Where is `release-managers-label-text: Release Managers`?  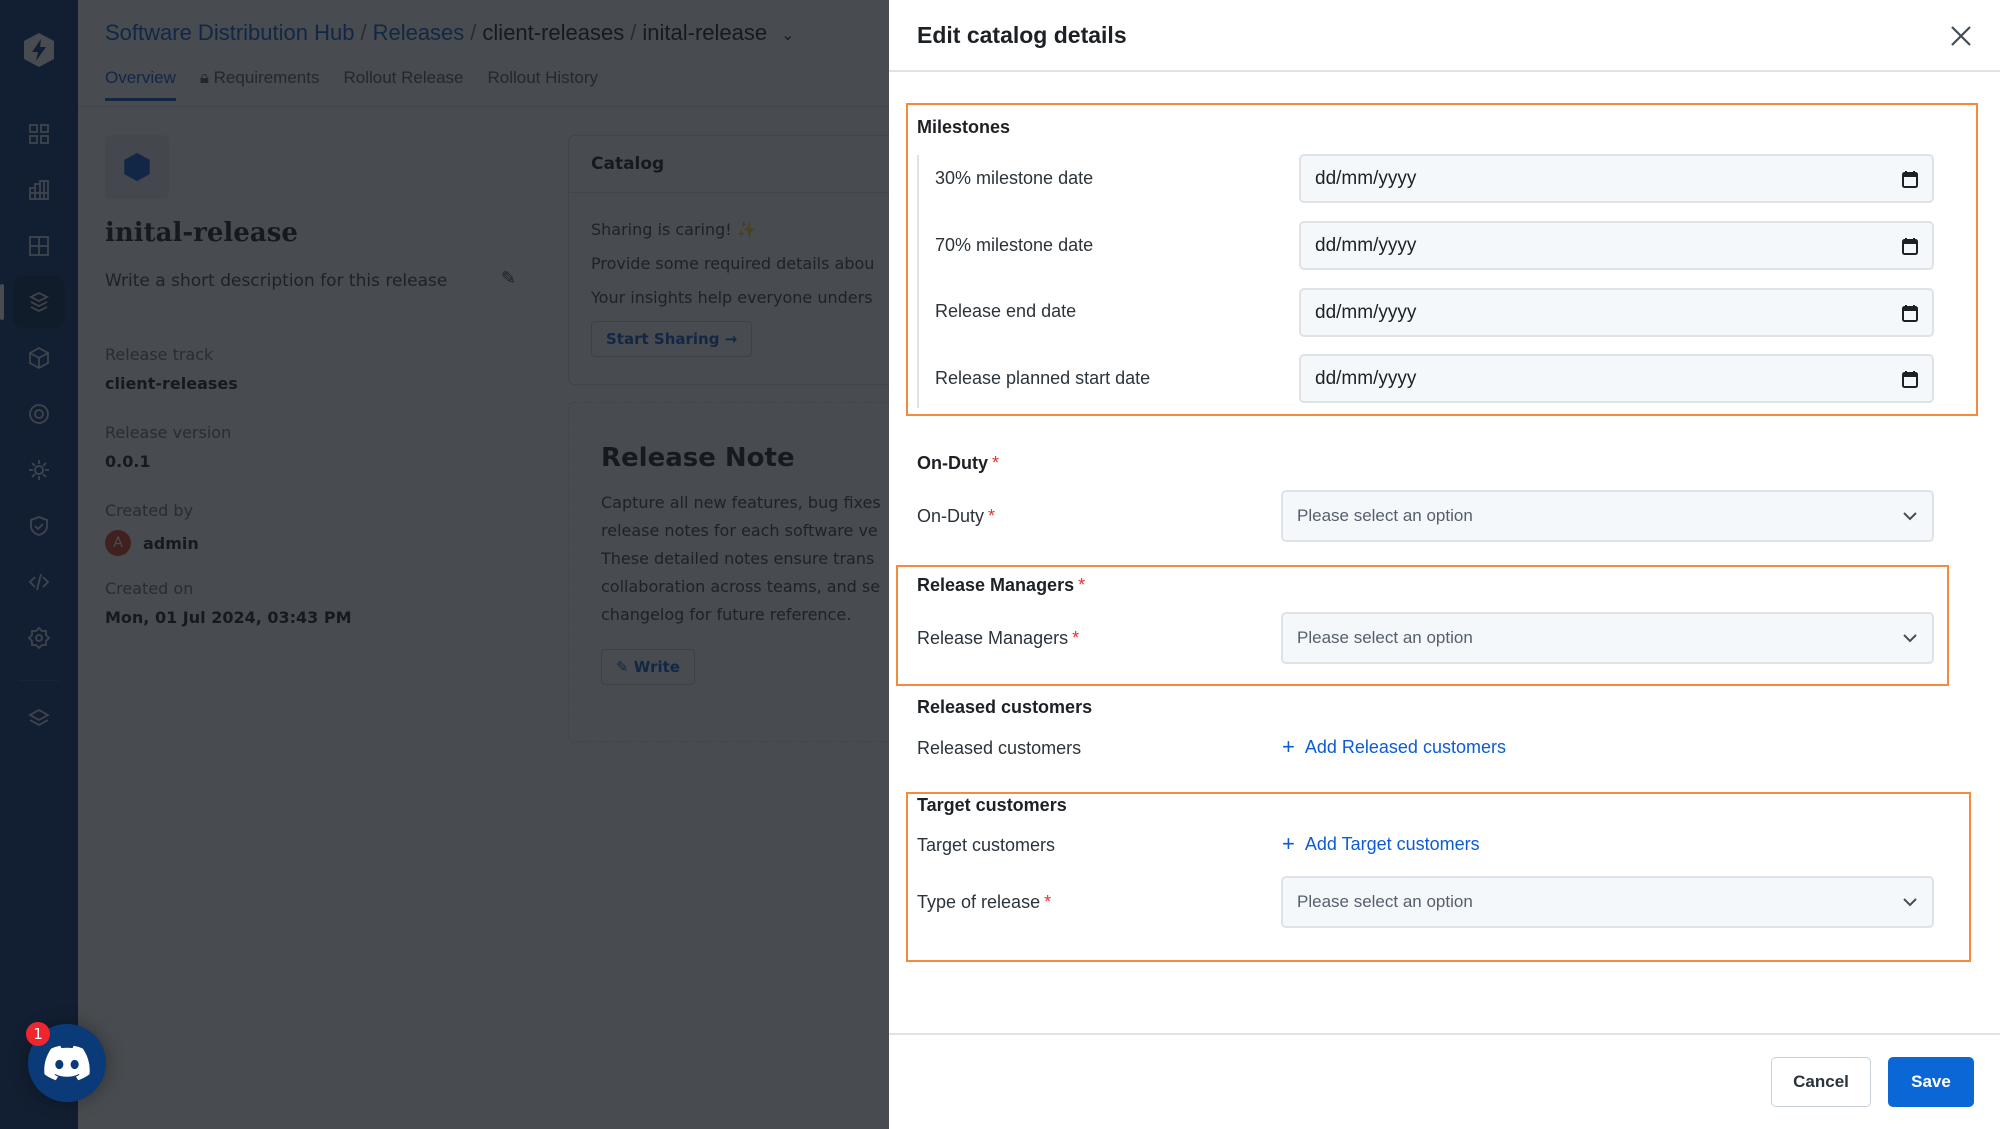
release-managers-label-text: Release Managers is located at coordinates (993, 638).